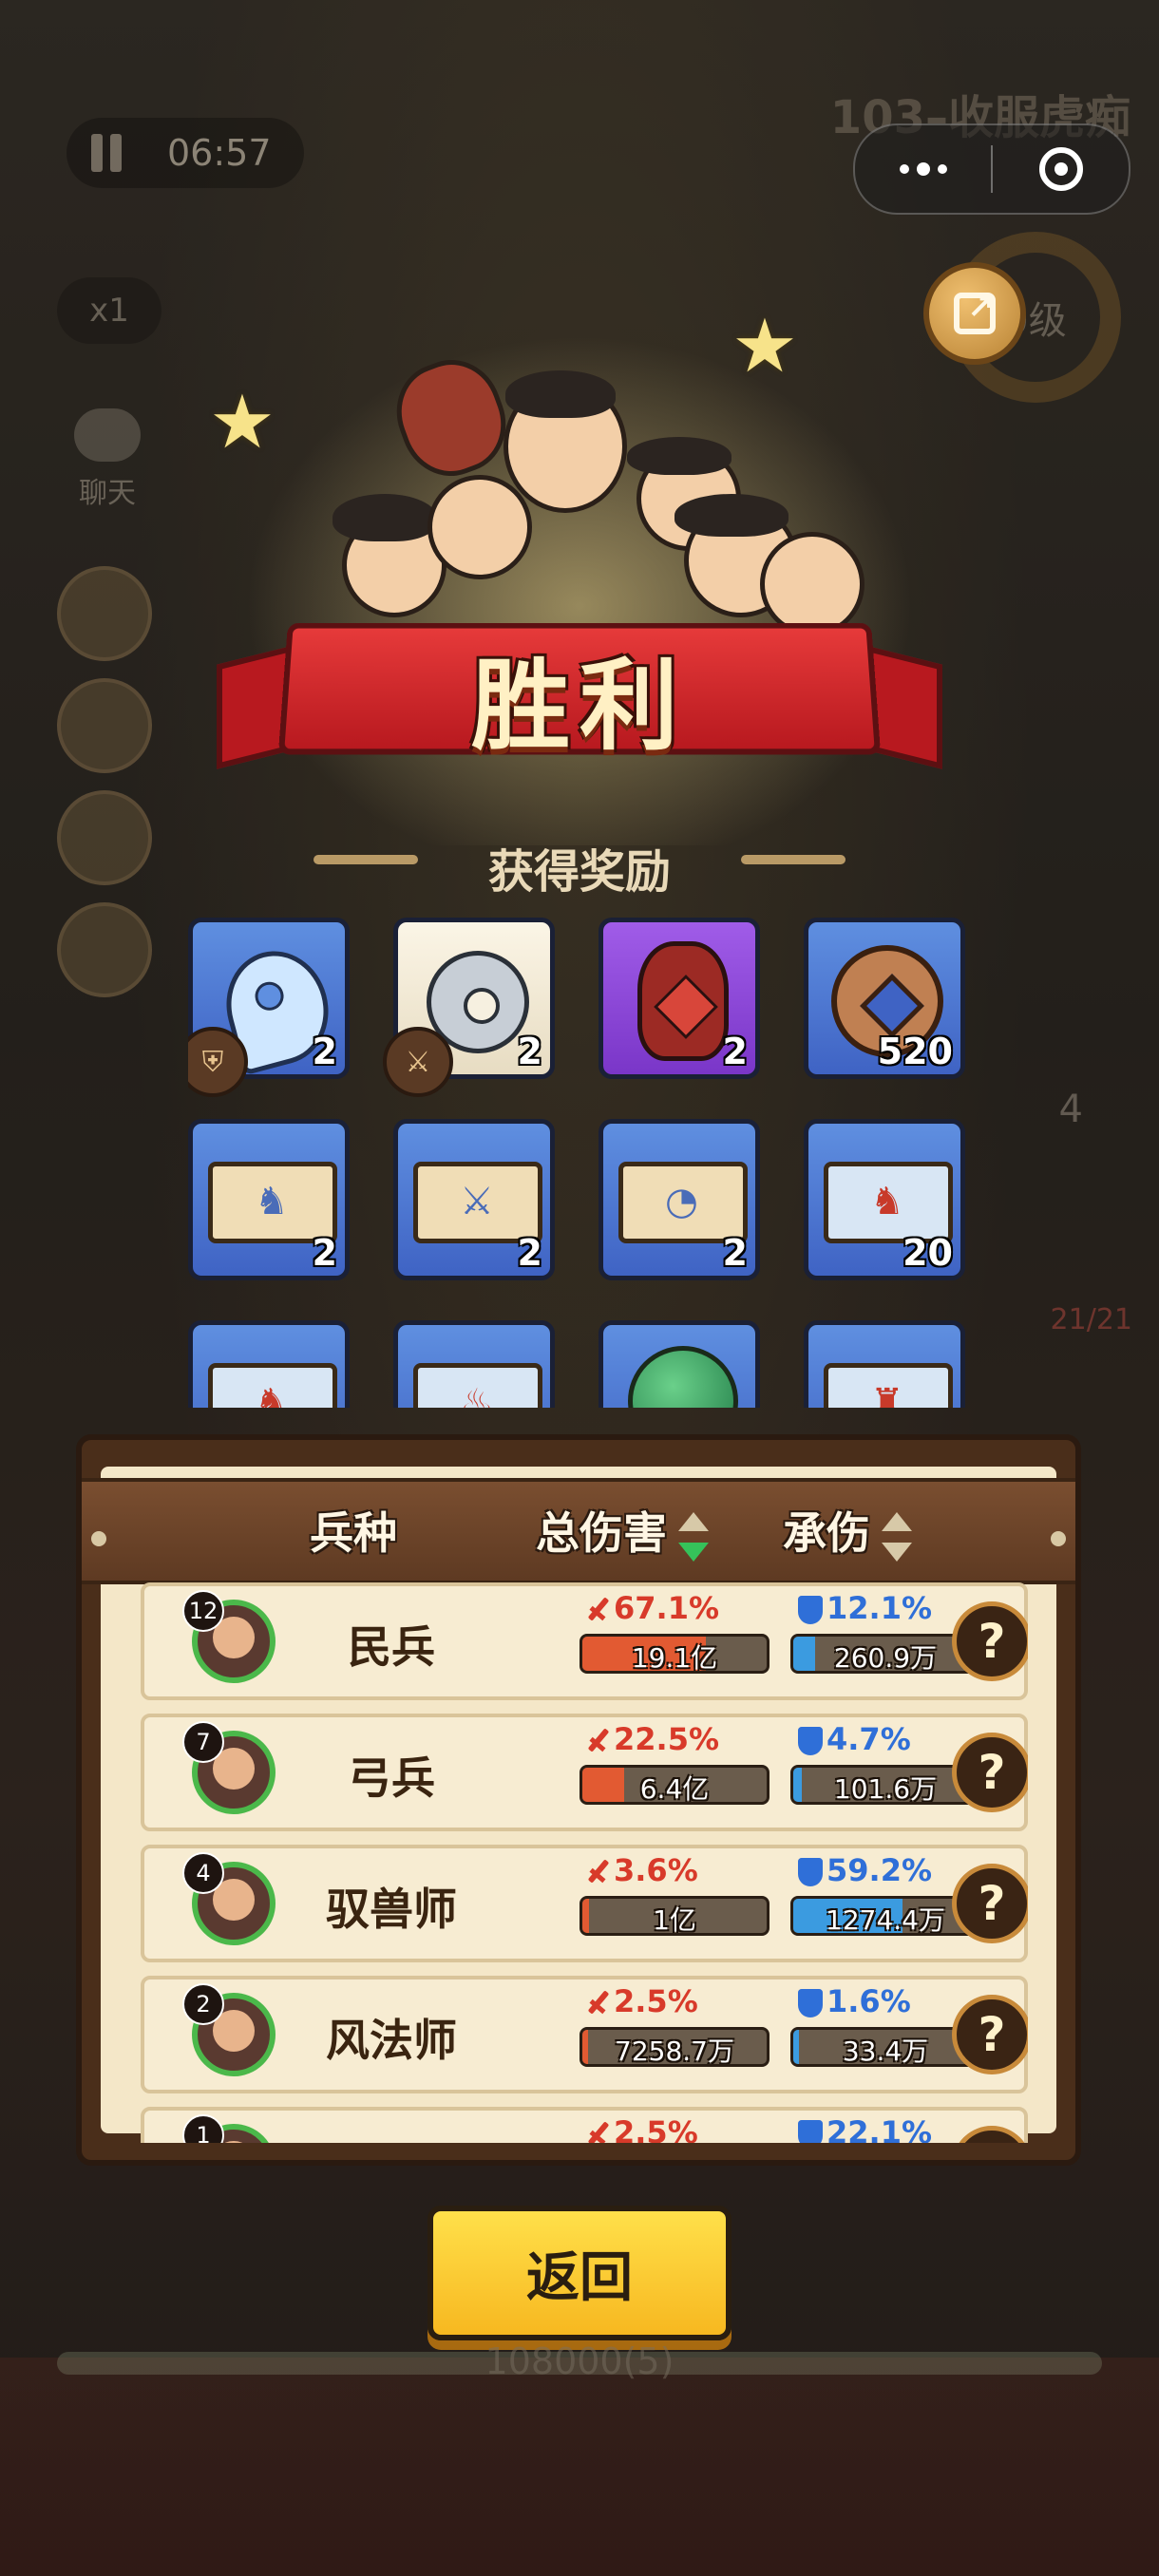 The width and height of the screenshot is (1159, 2576). I want to click on unit-row: 4 驭兽师 3.6% 1亿 59.2% 1274.4万 ?, so click(584, 1903).